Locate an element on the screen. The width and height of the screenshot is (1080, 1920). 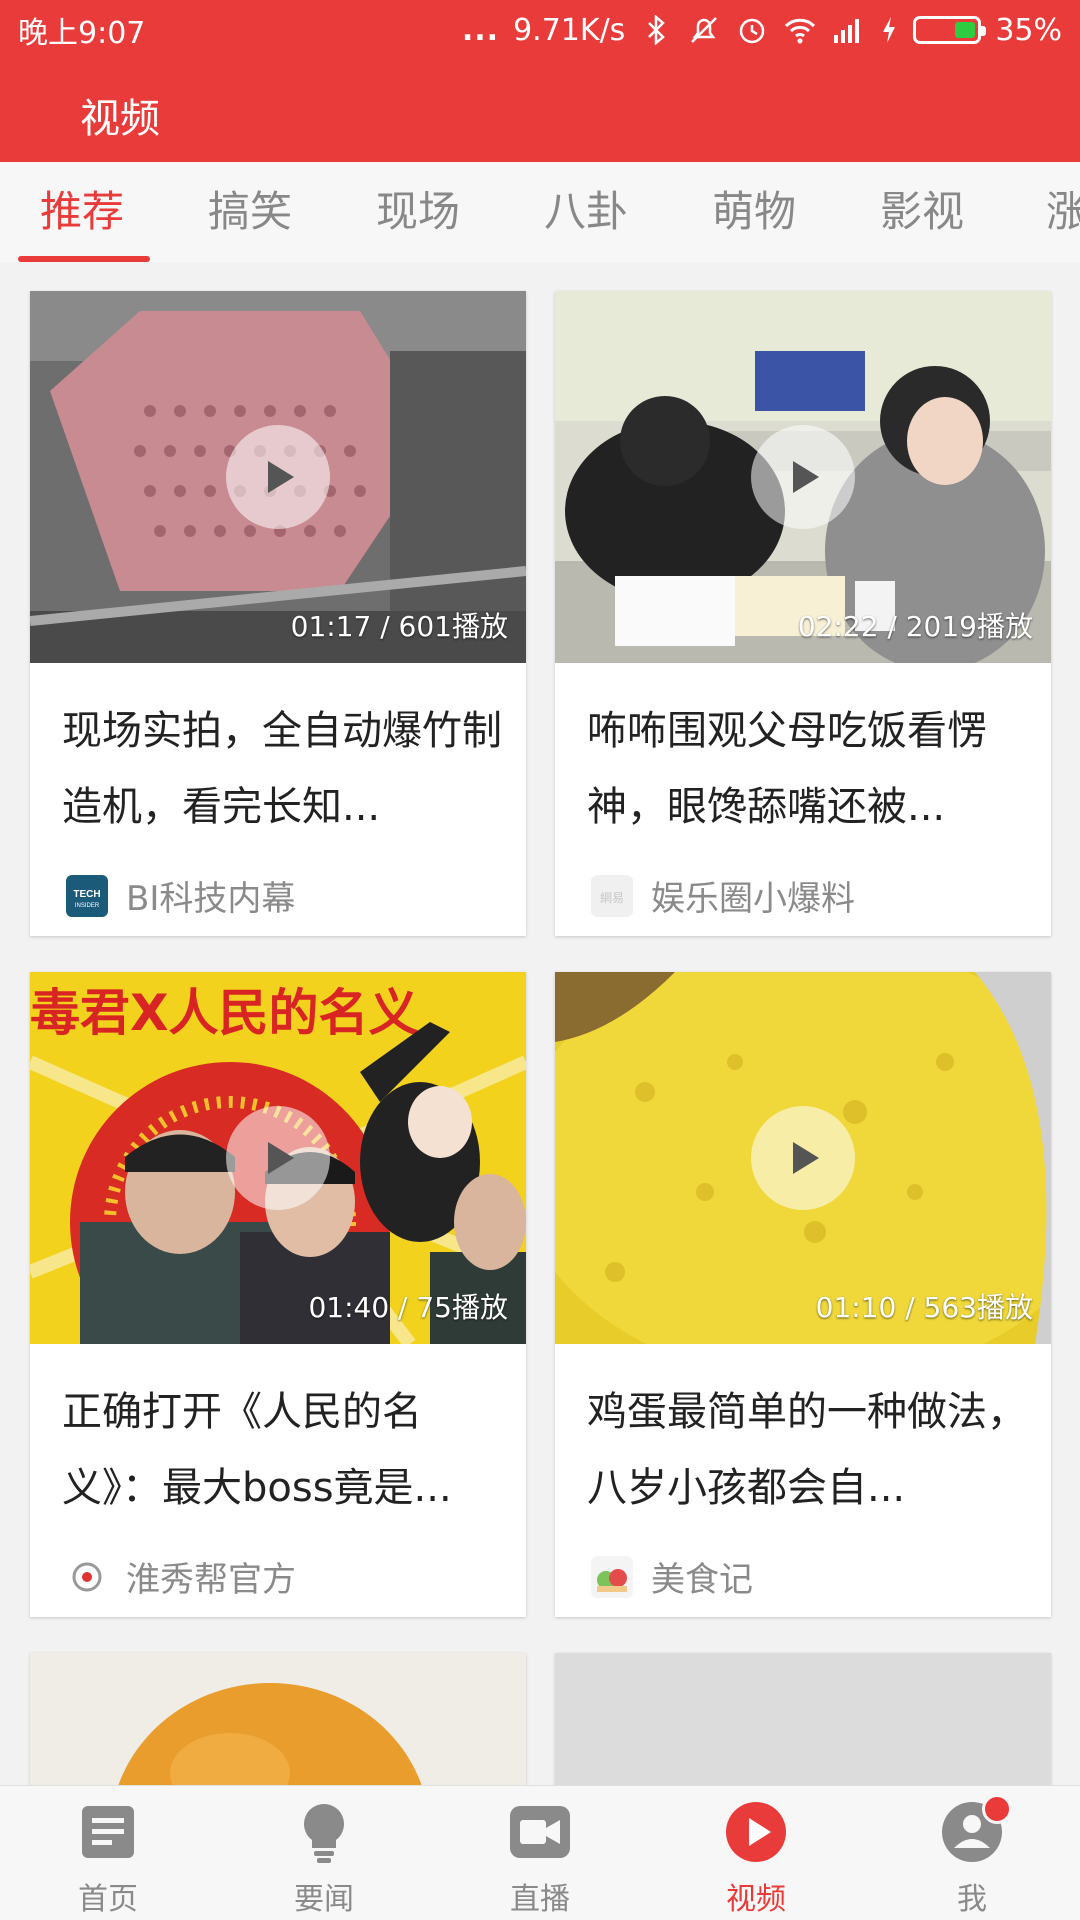
video-thumbnail: 02:22 / 2019播放 is located at coordinates (803, 477).